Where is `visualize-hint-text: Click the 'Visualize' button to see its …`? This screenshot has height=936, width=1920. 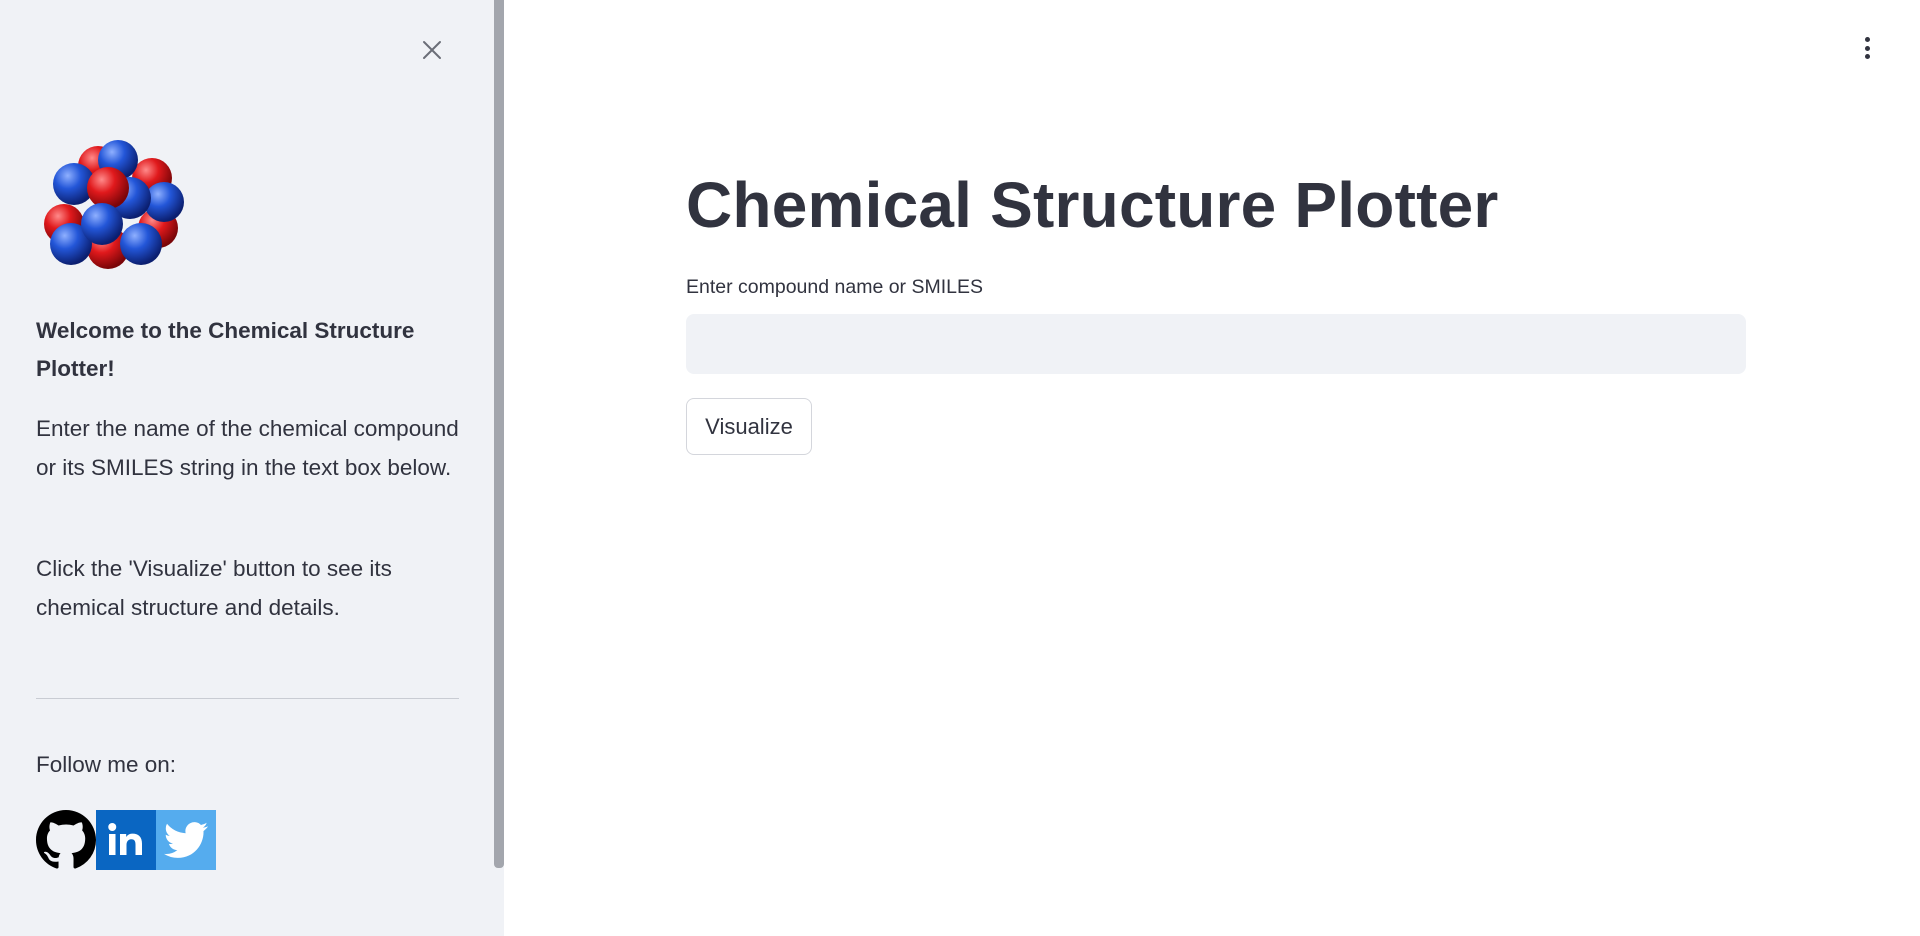 visualize-hint-text: Click the 'Visualize' button to see its … is located at coordinates (214, 588).